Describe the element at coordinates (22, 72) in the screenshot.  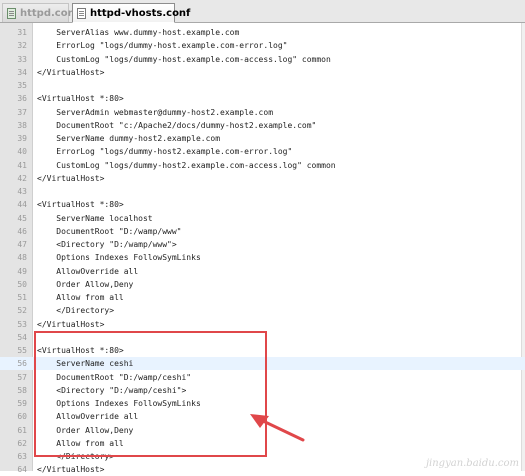
I see `line-number: 34` at that location.